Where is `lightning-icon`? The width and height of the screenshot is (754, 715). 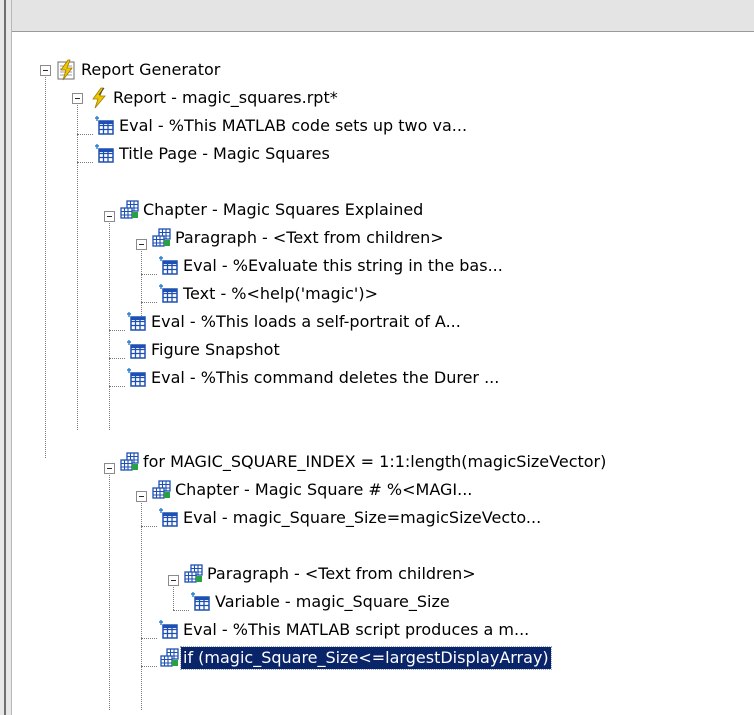 lightning-icon is located at coordinates (99, 98).